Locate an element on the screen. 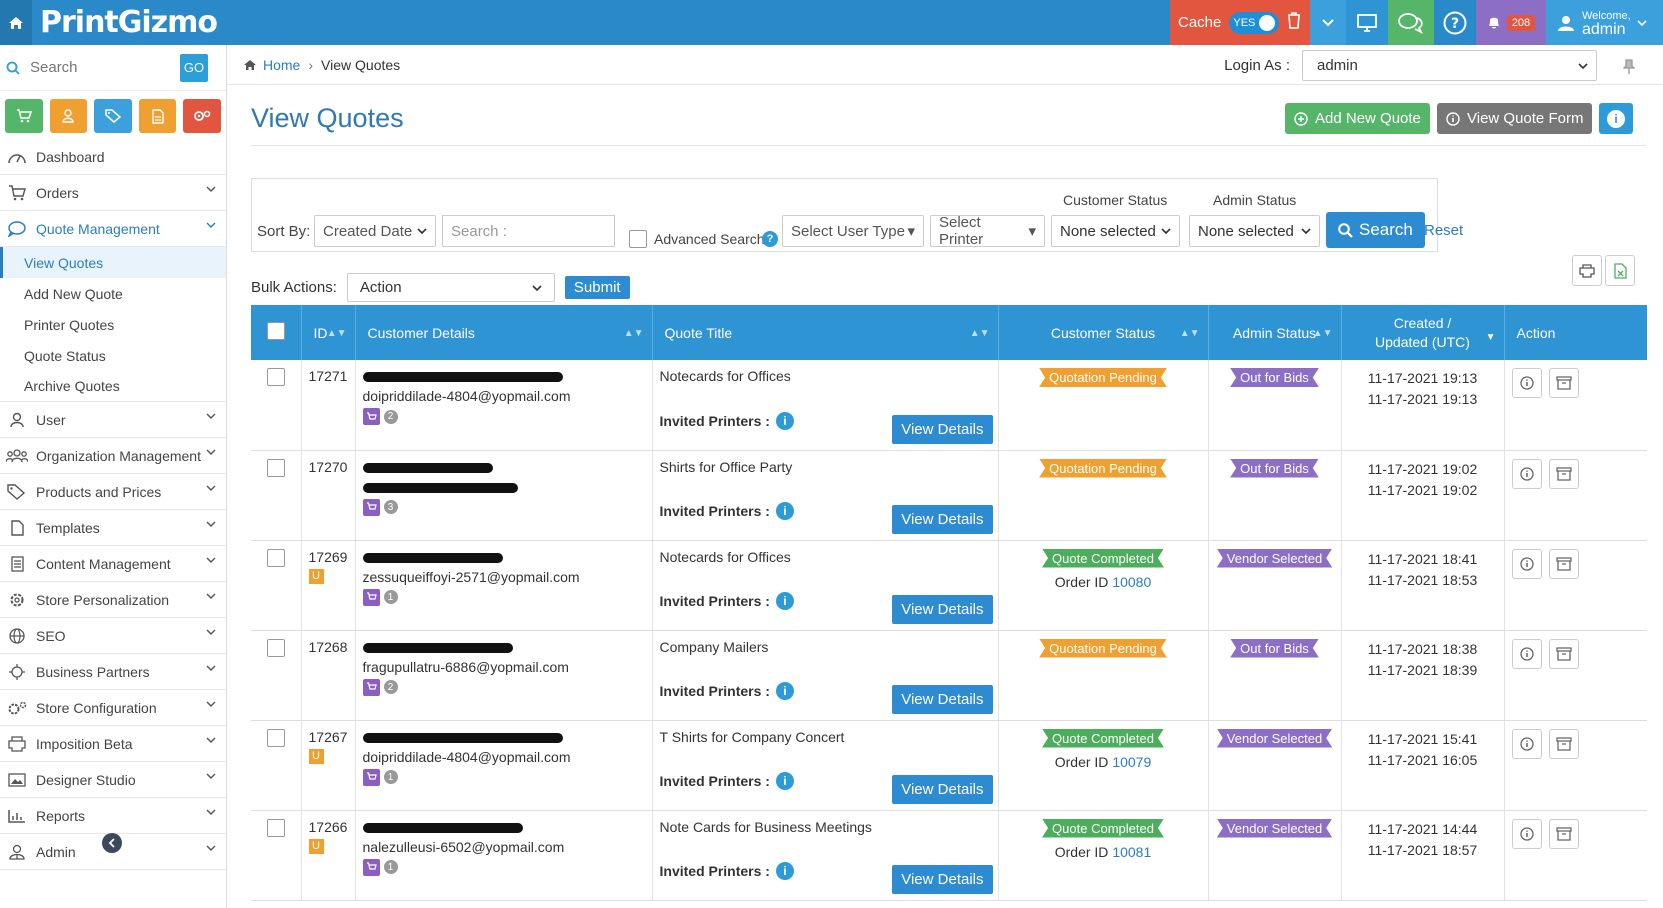 Image resolution: width=1663 pixels, height=908 pixels. cart-icon is located at coordinates (24, 116).